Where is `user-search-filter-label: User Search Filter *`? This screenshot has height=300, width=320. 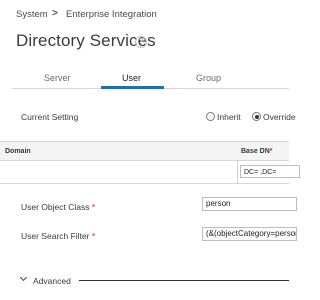 user-search-filter-label: User Search Filter * is located at coordinates (58, 236).